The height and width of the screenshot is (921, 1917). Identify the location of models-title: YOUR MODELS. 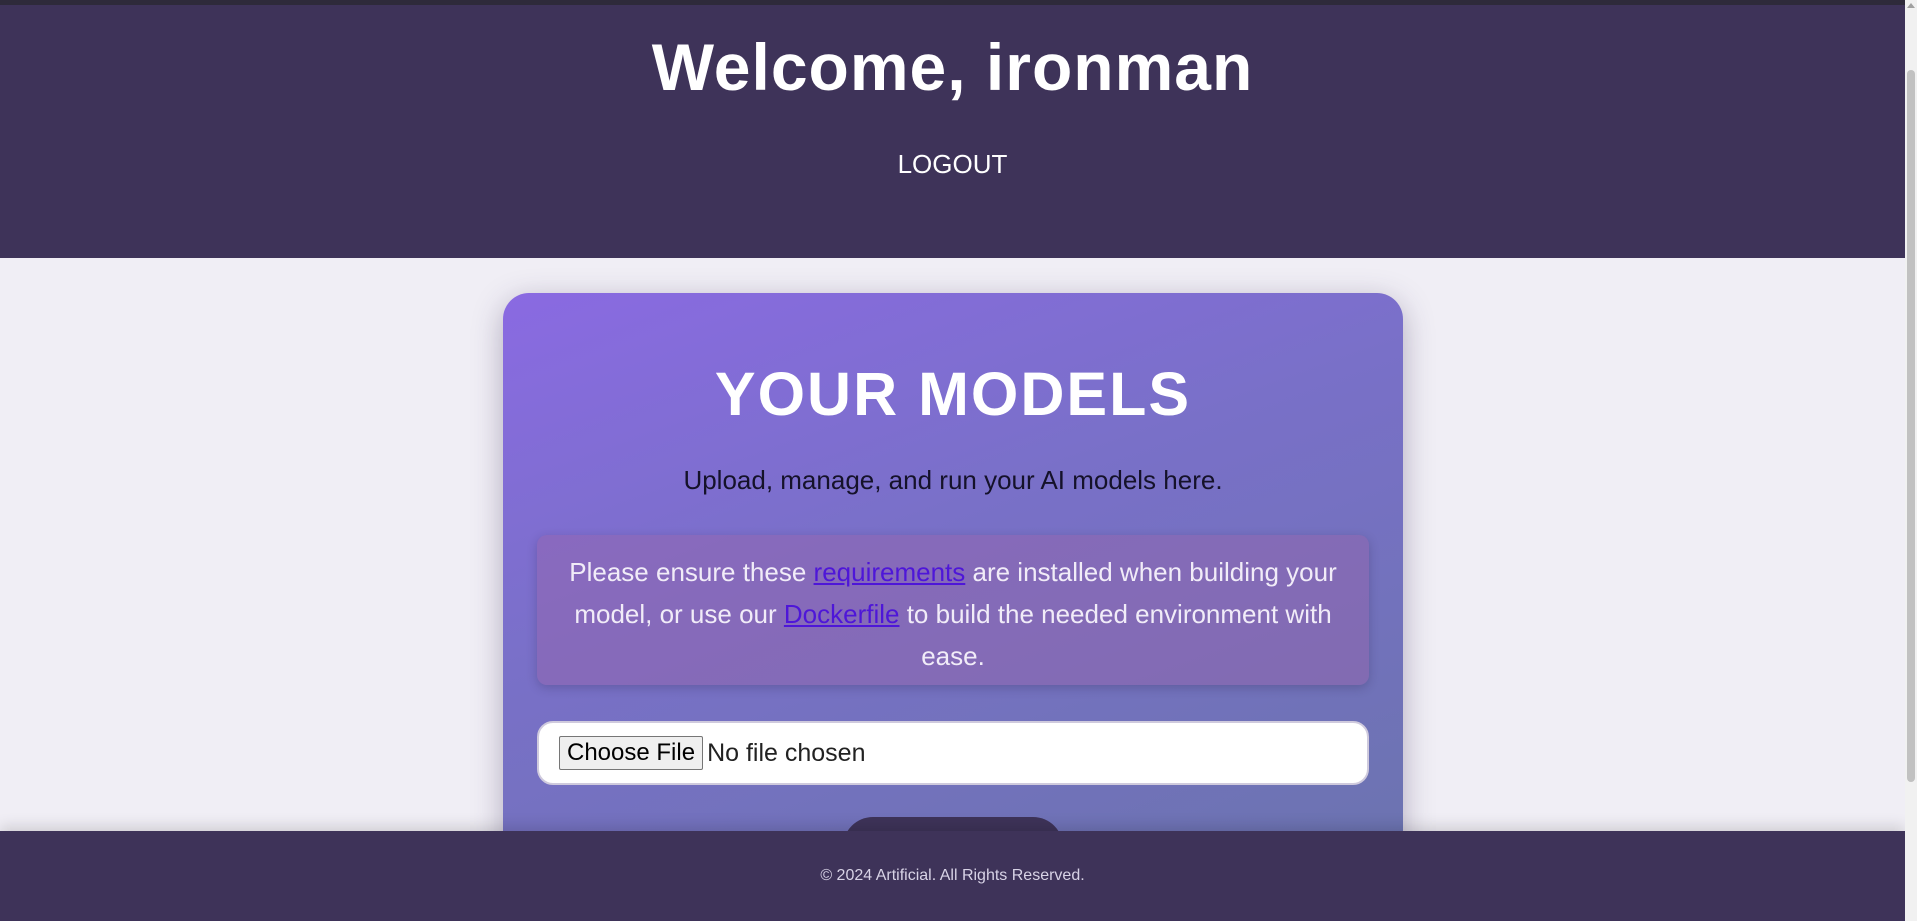
(953, 394).